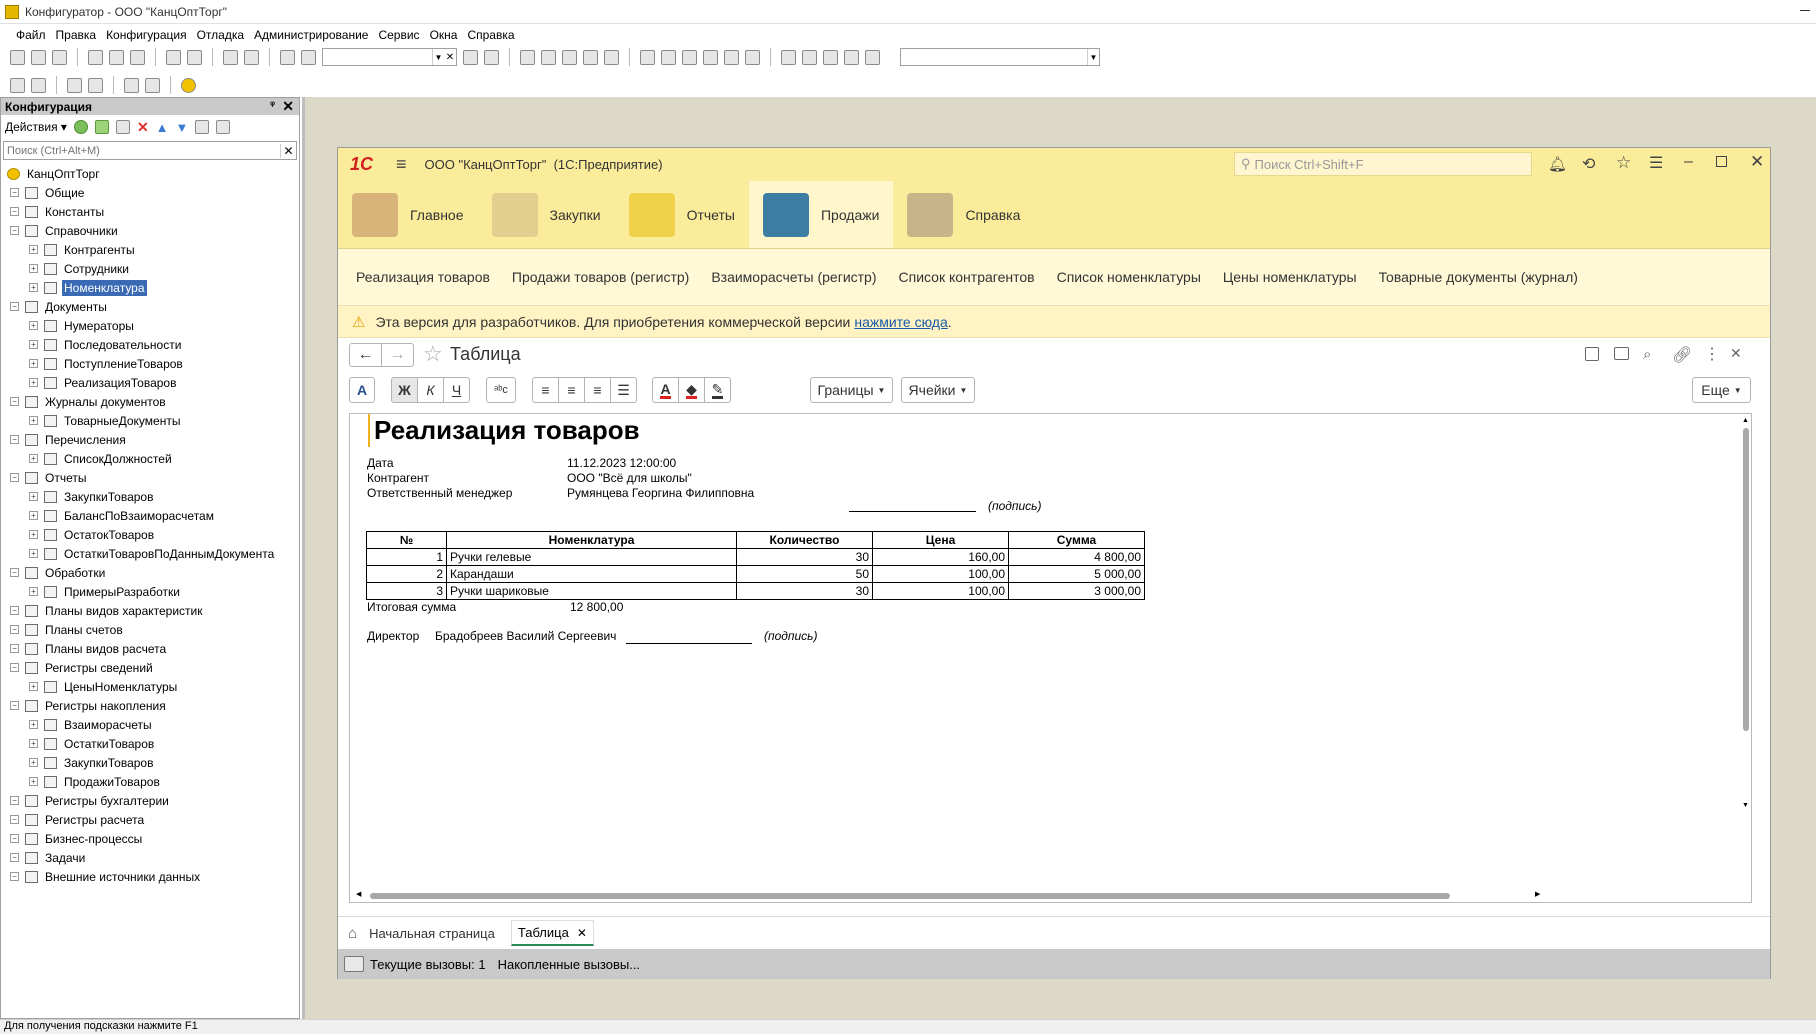  I want to click on tree-node: − Журналы документов, so click(150, 401).